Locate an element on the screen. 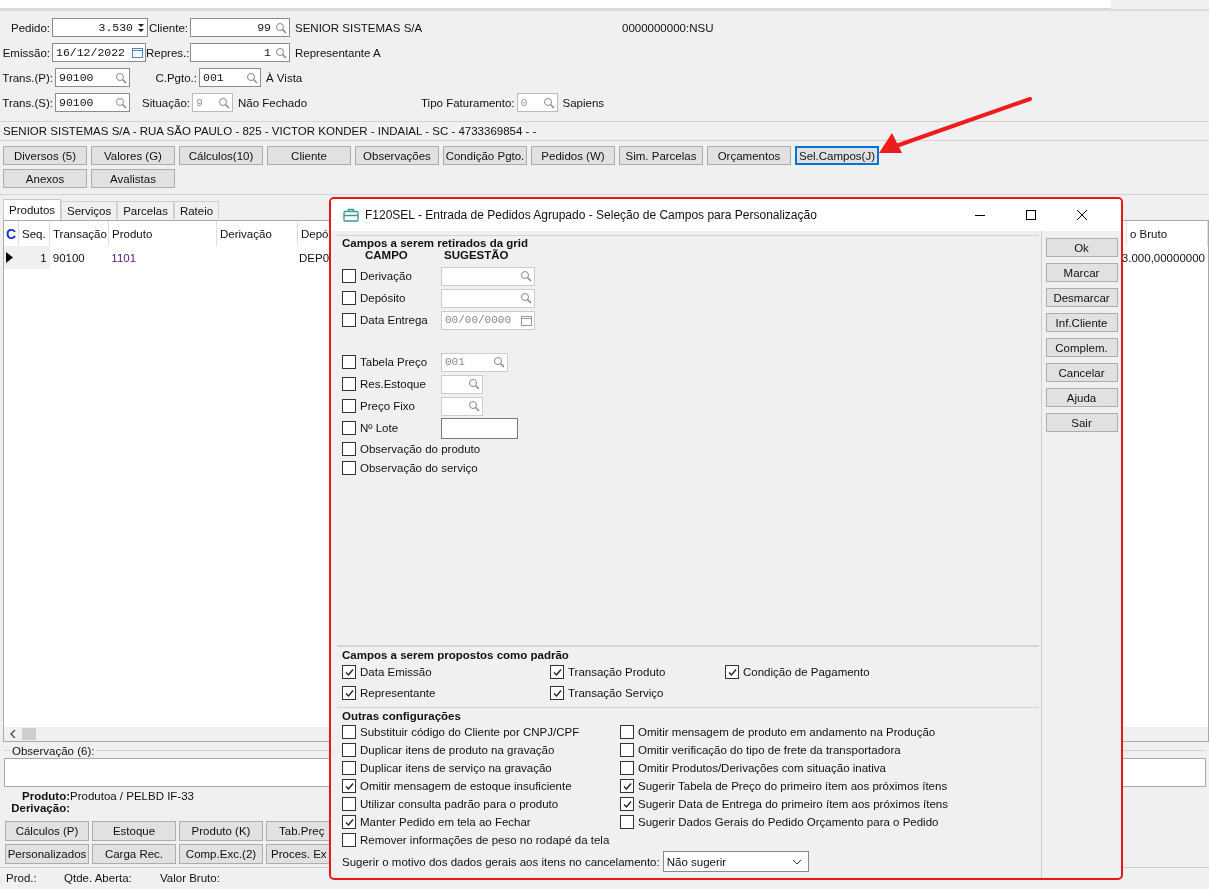  action-button: Personalizados is located at coordinates (47, 854).